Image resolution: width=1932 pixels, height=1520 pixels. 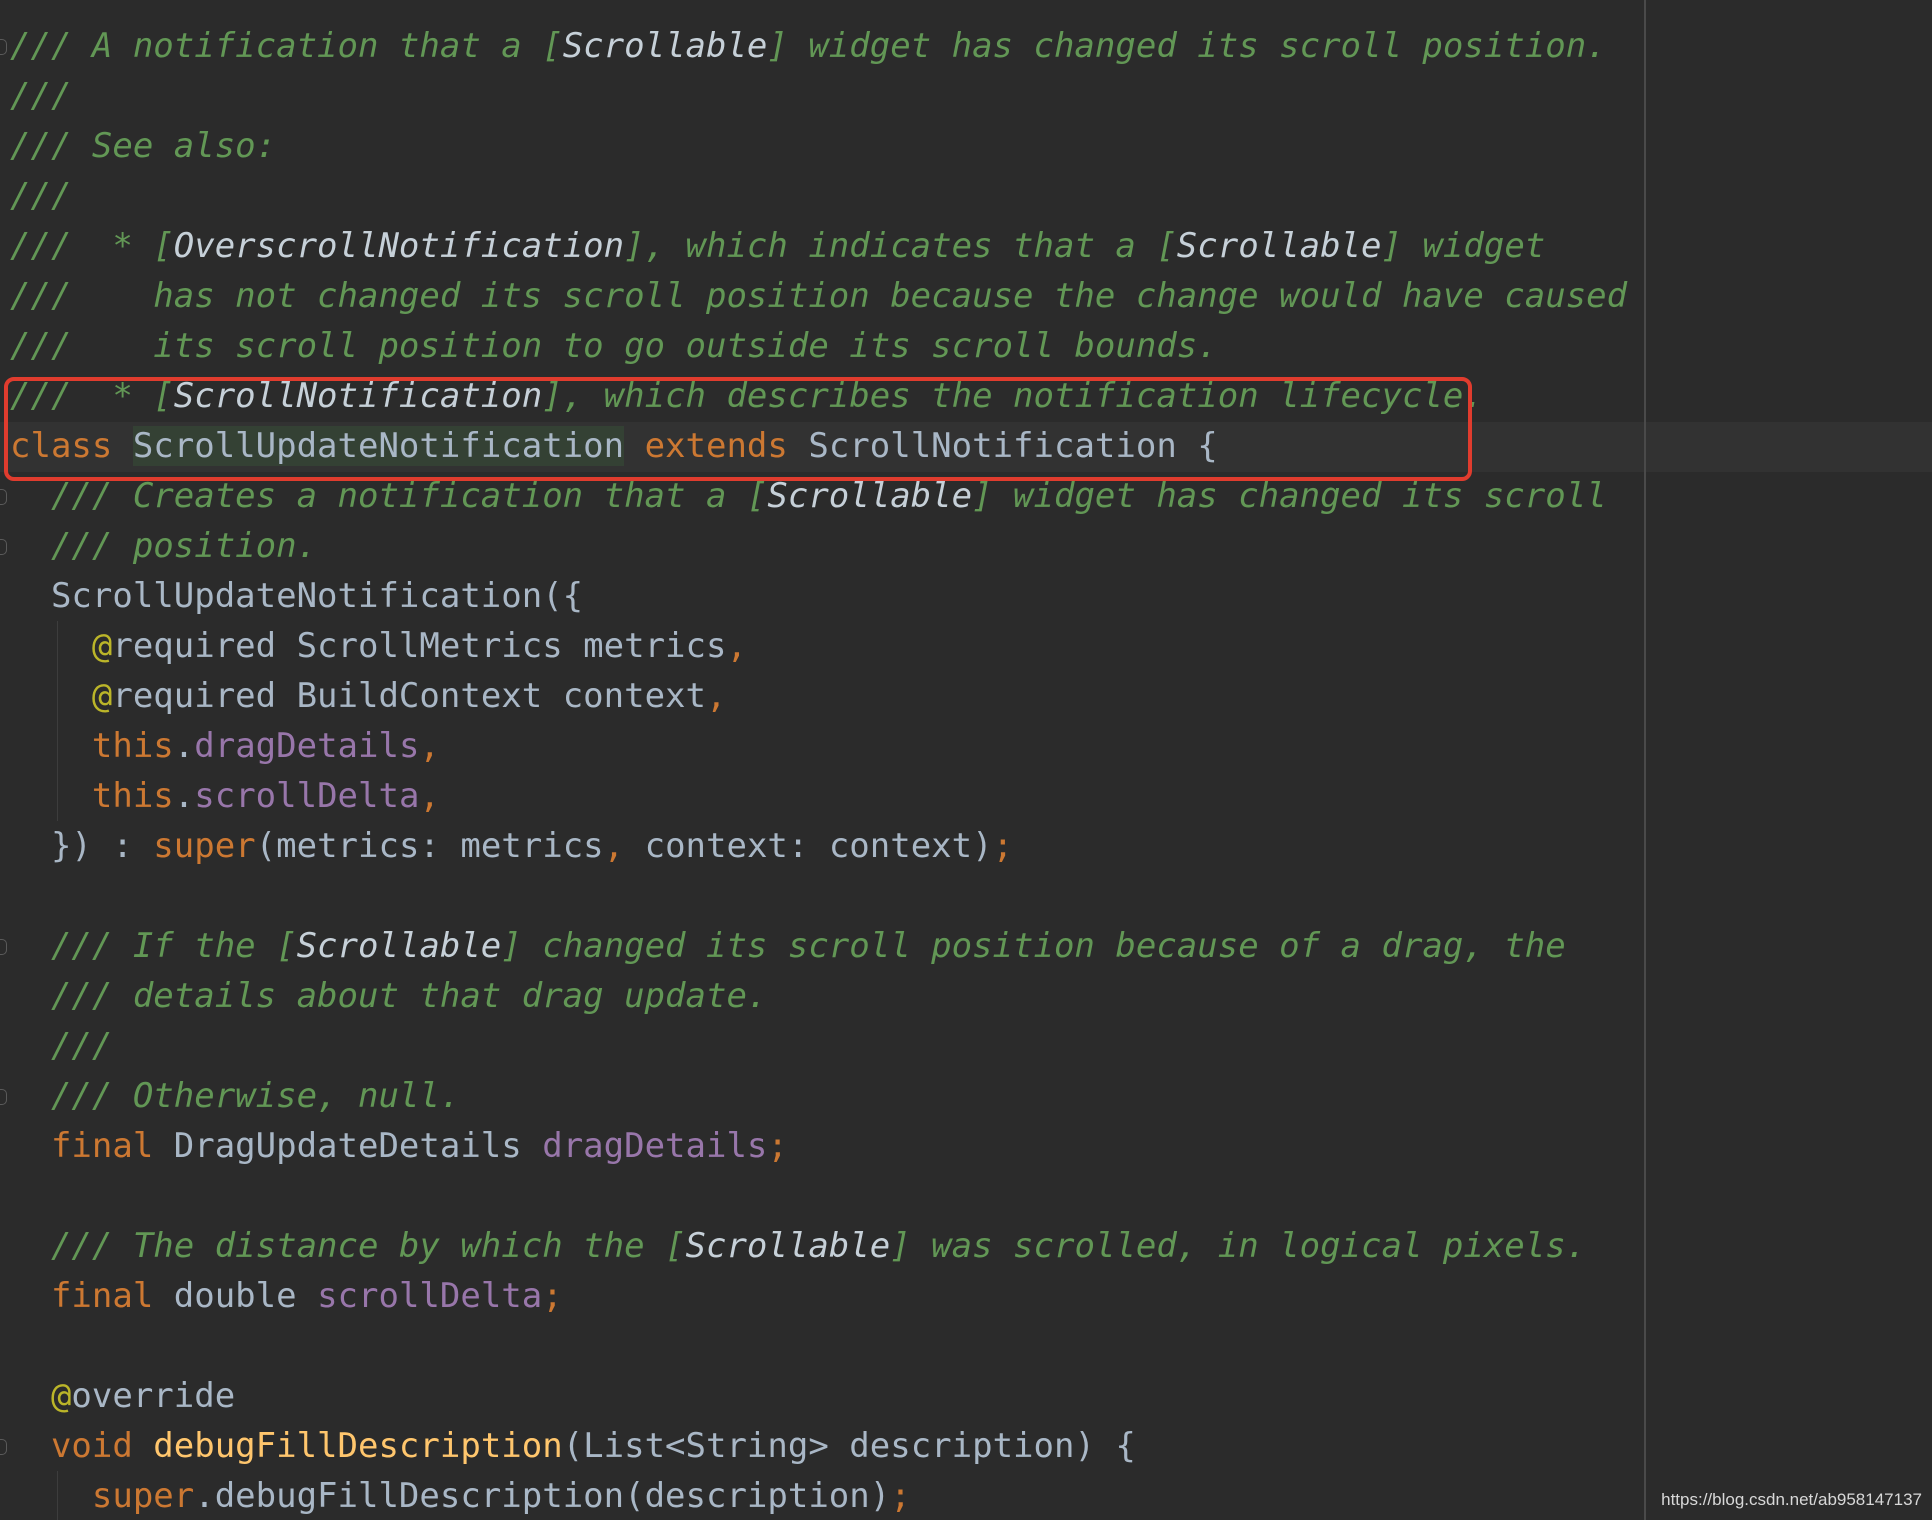 I want to click on code-line: @override, so click(x=122, y=1396).